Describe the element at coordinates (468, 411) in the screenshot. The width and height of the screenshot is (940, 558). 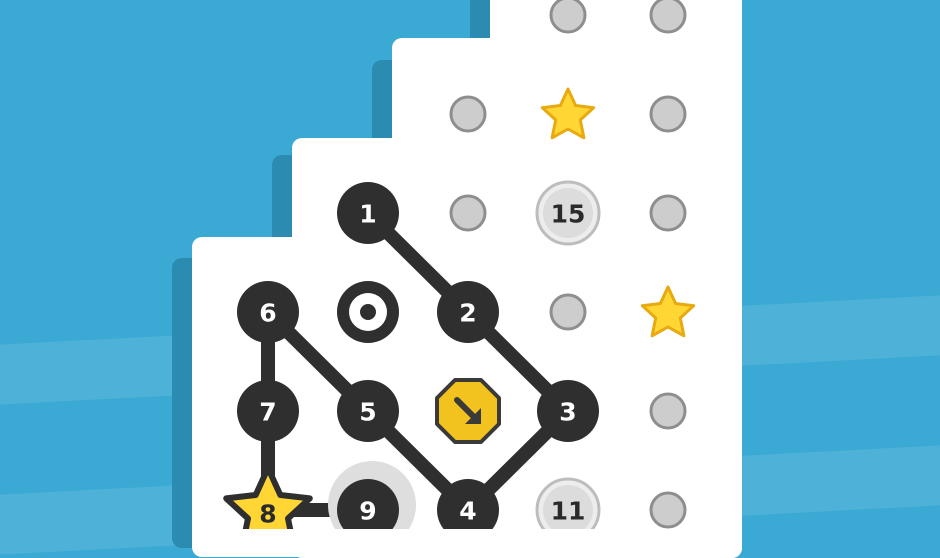
I see `direction-arrow-icon` at that location.